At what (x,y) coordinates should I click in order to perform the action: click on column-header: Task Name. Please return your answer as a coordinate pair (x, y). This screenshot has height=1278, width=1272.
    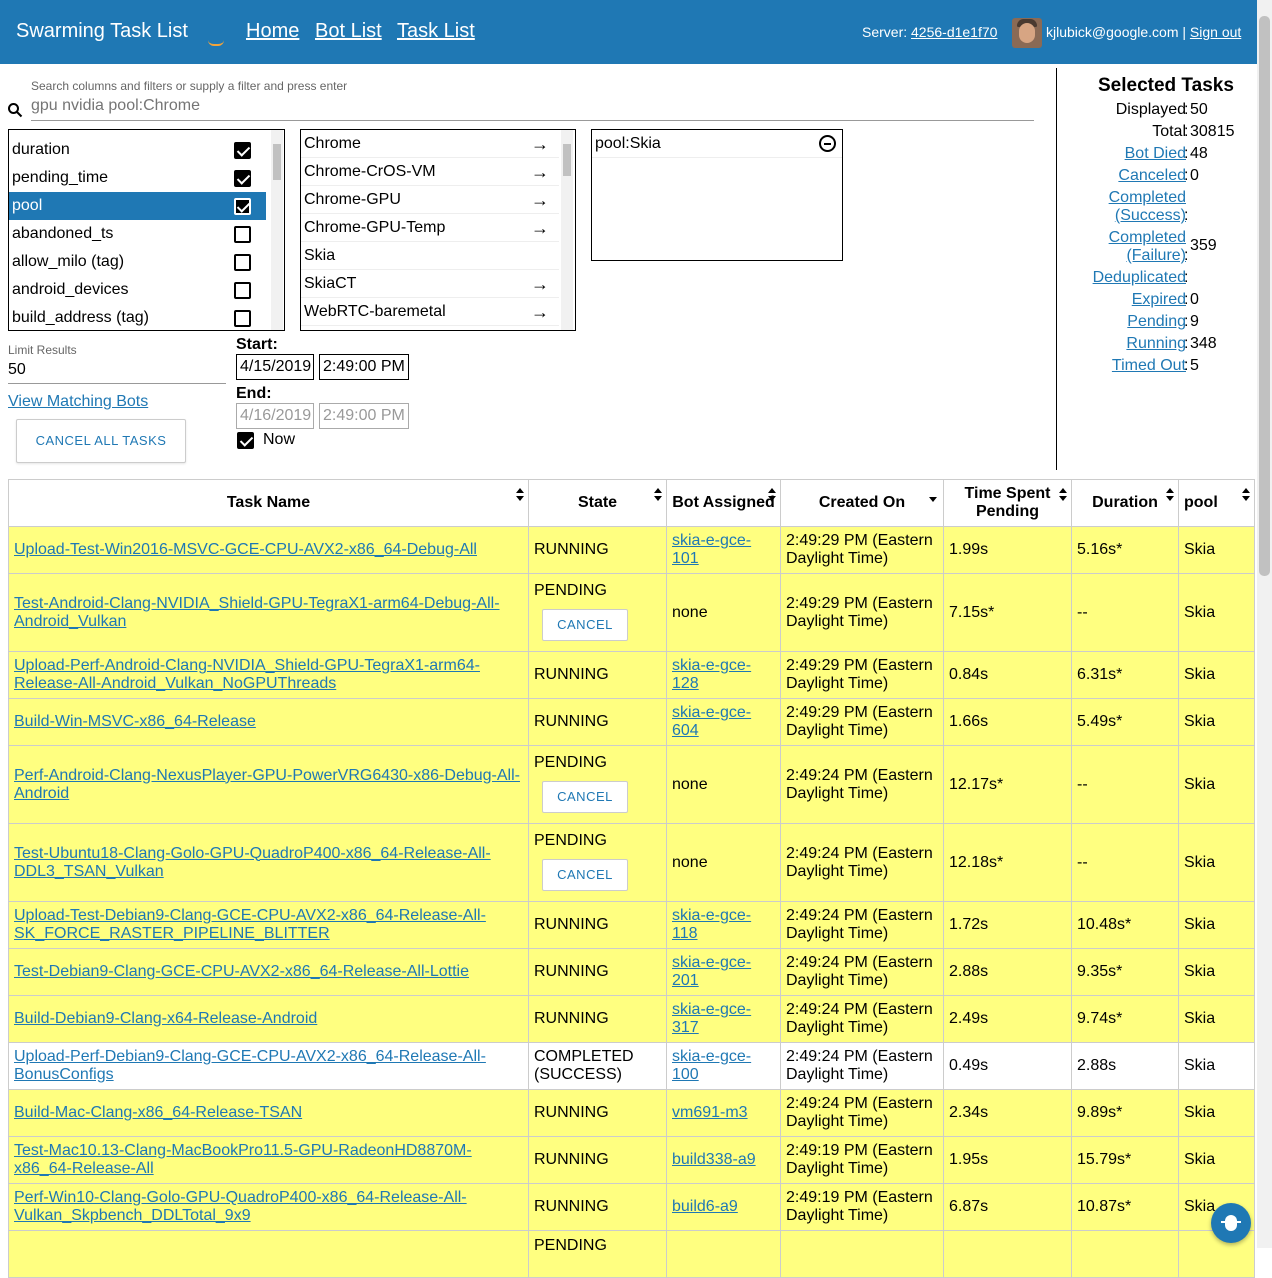
    Looking at the image, I should click on (268, 503).